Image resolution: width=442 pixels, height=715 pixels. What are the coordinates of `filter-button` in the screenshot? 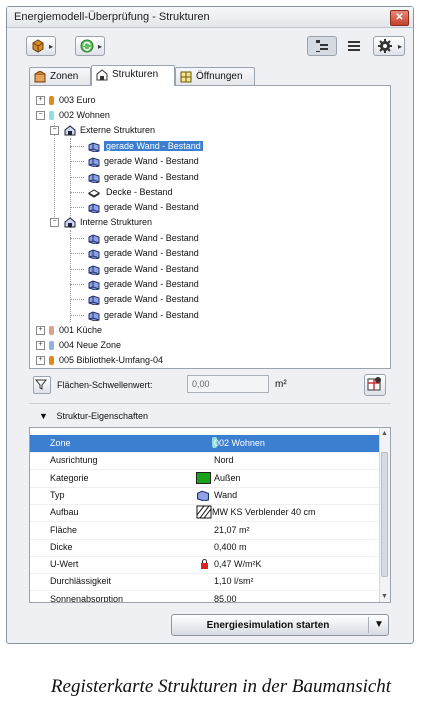 It's located at (42, 385).